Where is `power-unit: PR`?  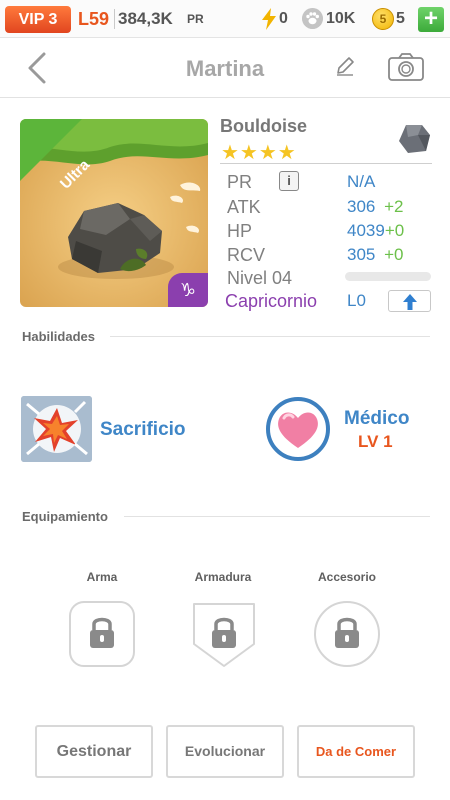
power-unit: PR is located at coordinates (195, 19).